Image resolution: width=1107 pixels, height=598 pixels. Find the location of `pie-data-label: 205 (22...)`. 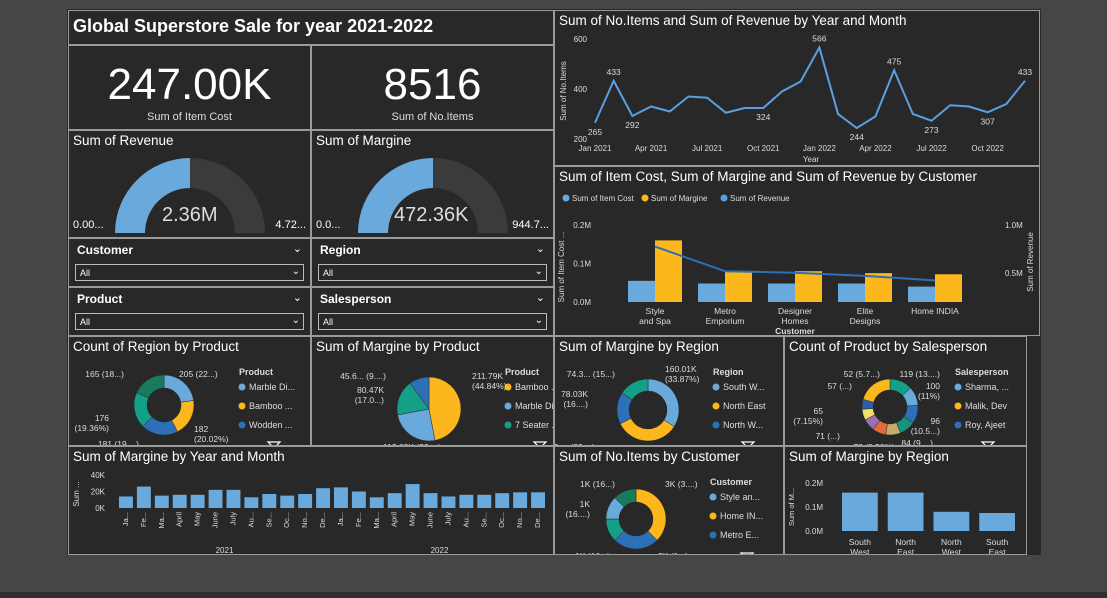

pie-data-label: 205 (22...) is located at coordinates (198, 374).